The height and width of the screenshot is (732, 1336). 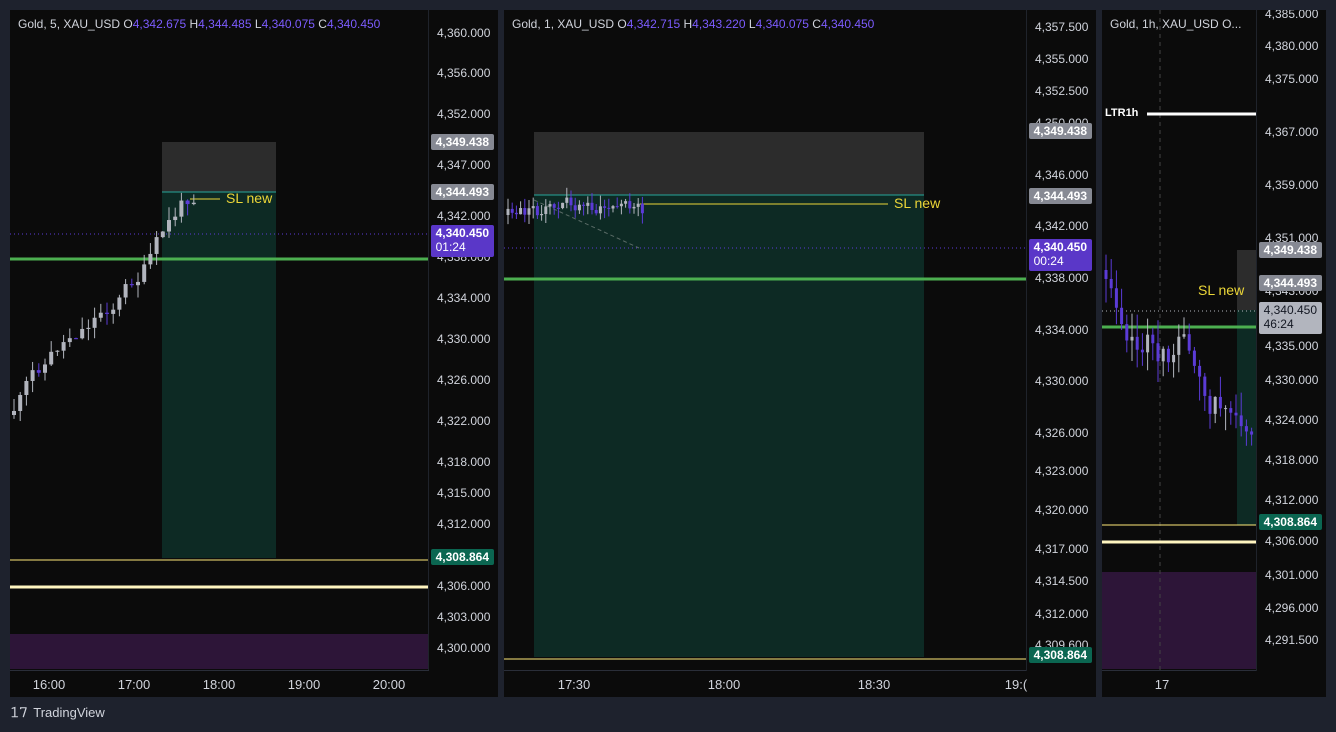 What do you see at coordinates (1292, 15) in the screenshot?
I see `price-tick: 4,385.000` at bounding box center [1292, 15].